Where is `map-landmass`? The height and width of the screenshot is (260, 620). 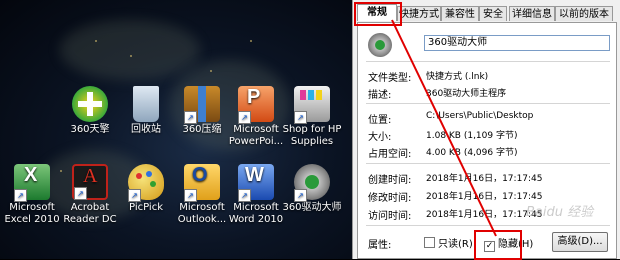
map-landmass is located at coordinates (130, 50).